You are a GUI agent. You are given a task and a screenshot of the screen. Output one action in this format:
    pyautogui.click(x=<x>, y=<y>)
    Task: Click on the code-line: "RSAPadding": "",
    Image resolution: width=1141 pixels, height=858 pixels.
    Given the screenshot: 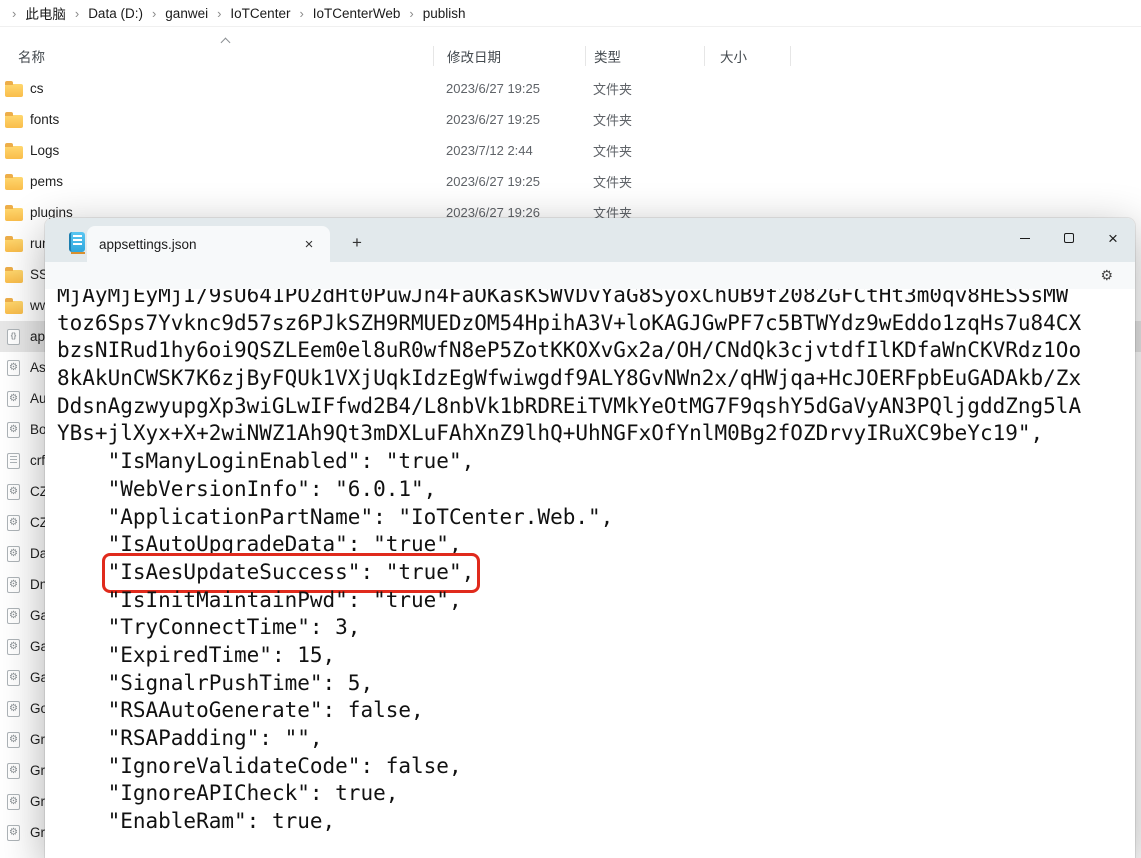 What is the action you would take?
    pyautogui.click(x=596, y=739)
    